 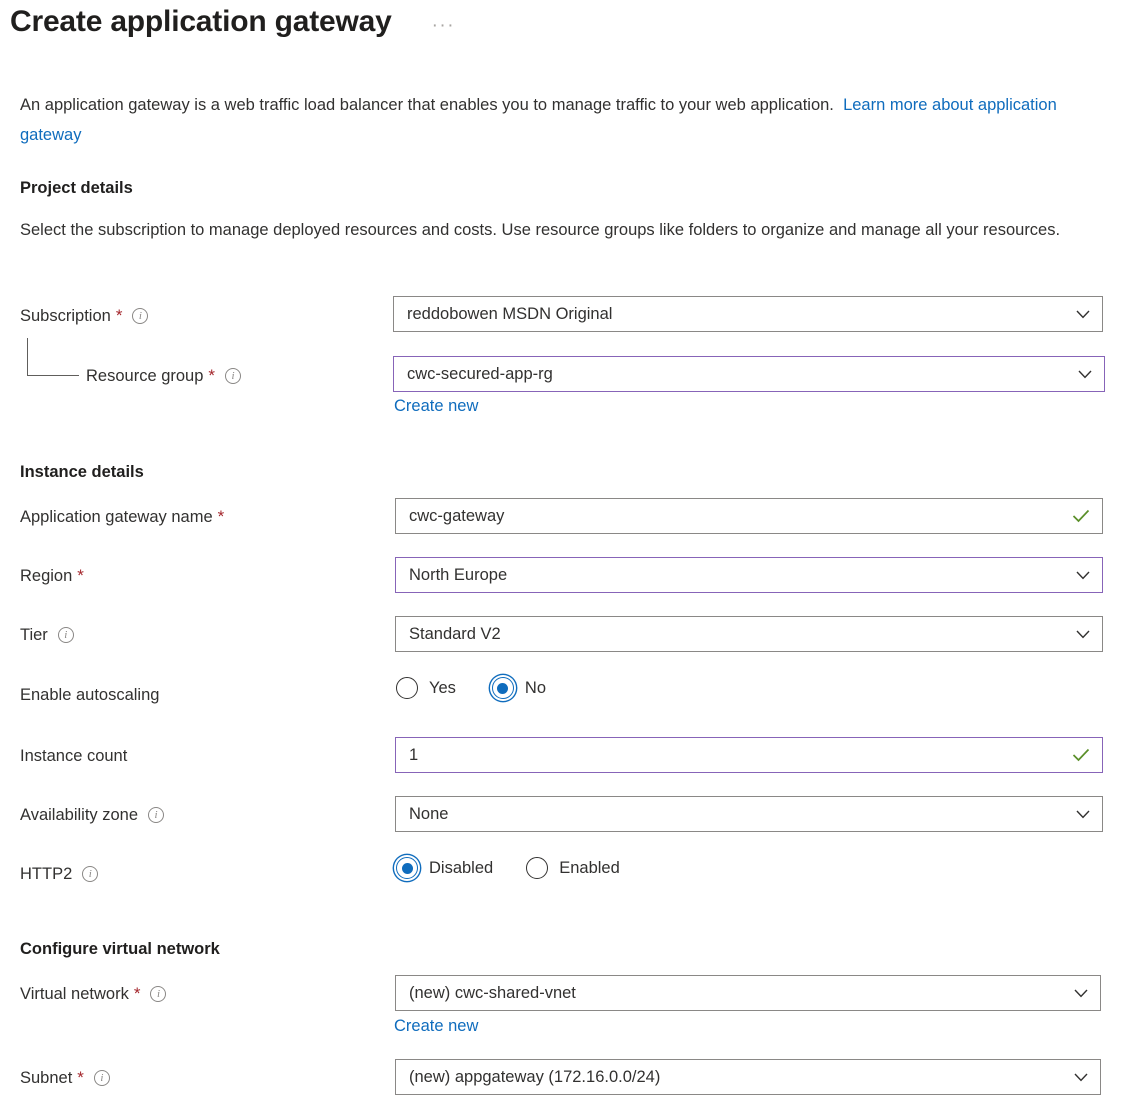 What do you see at coordinates (53, 357) in the screenshot?
I see `resource-group-tree-connector` at bounding box center [53, 357].